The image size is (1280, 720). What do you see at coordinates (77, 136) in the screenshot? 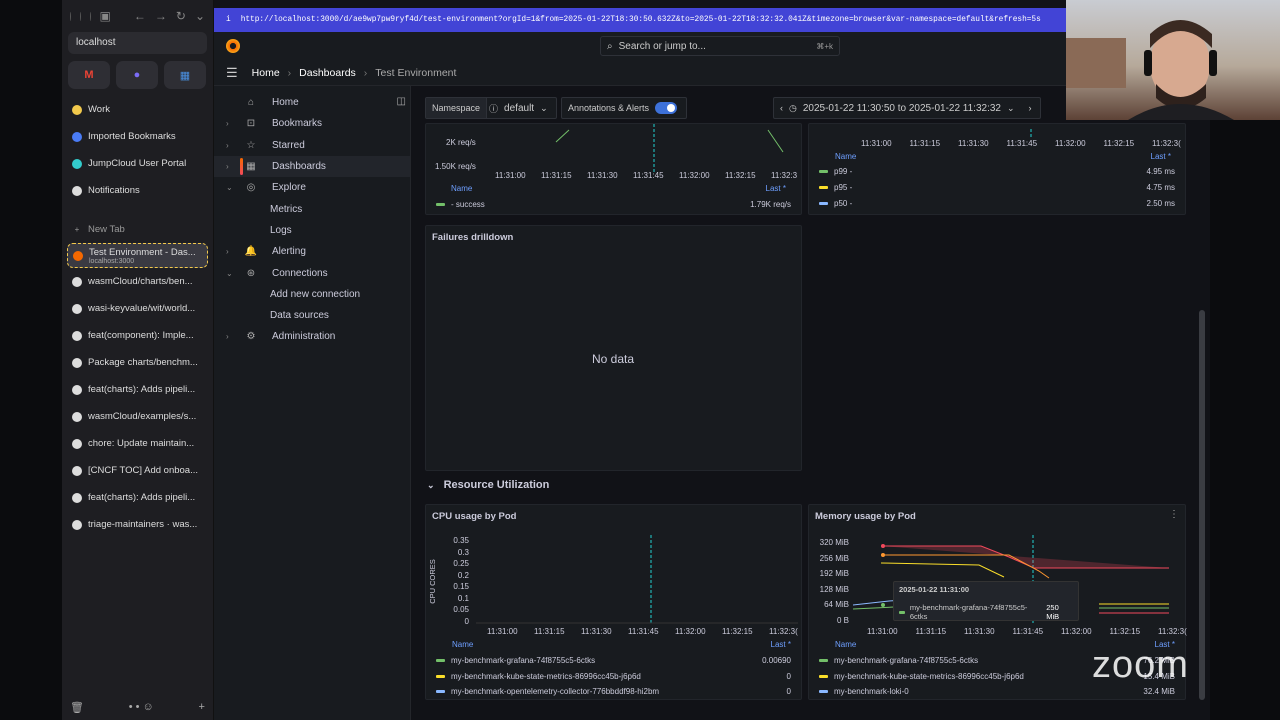
I see `folder-icon` at bounding box center [77, 136].